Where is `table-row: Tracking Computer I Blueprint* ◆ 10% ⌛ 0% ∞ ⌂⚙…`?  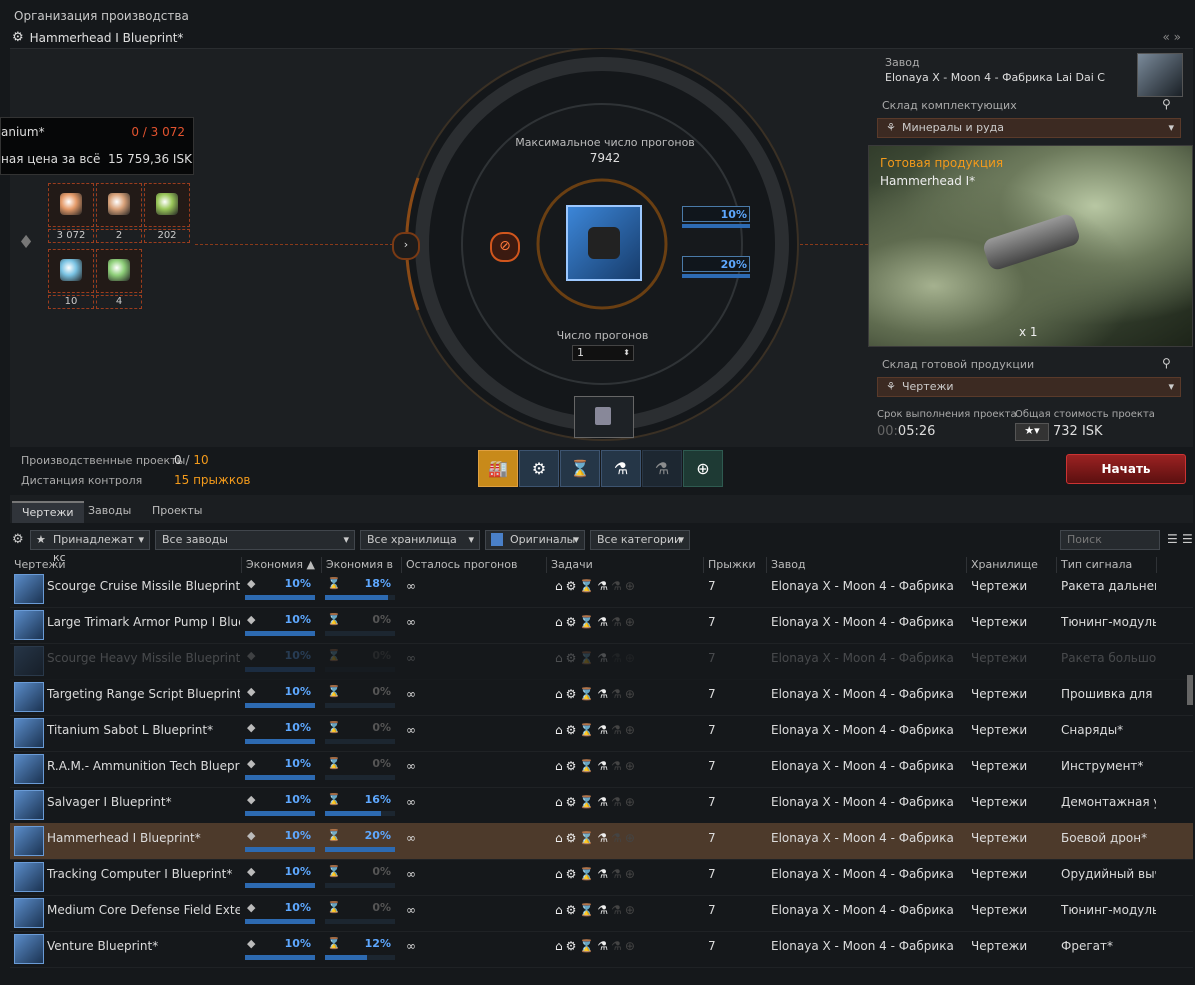
table-row: Tracking Computer I Blueprint* ◆ 10% ⌛ 0% ∞ ⌂⚙… is located at coordinates (601, 877).